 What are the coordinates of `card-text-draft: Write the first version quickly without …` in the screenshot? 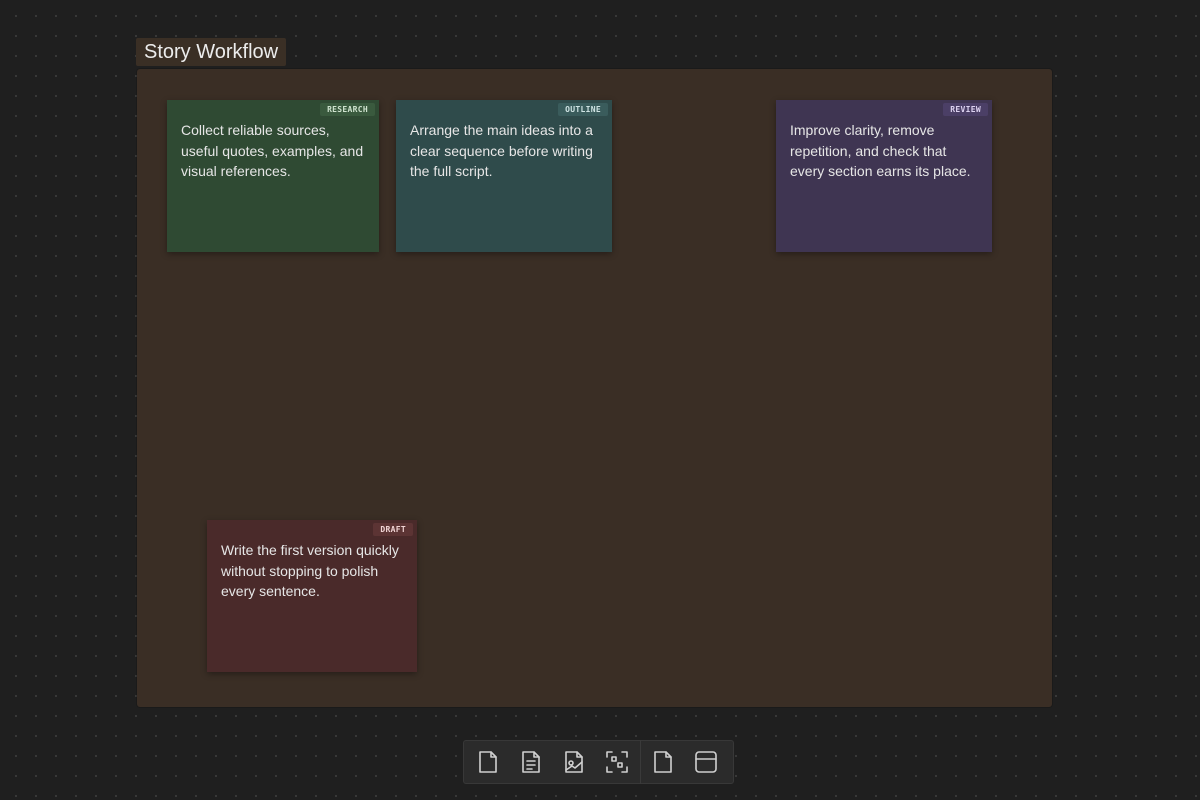 It's located at (310, 570).